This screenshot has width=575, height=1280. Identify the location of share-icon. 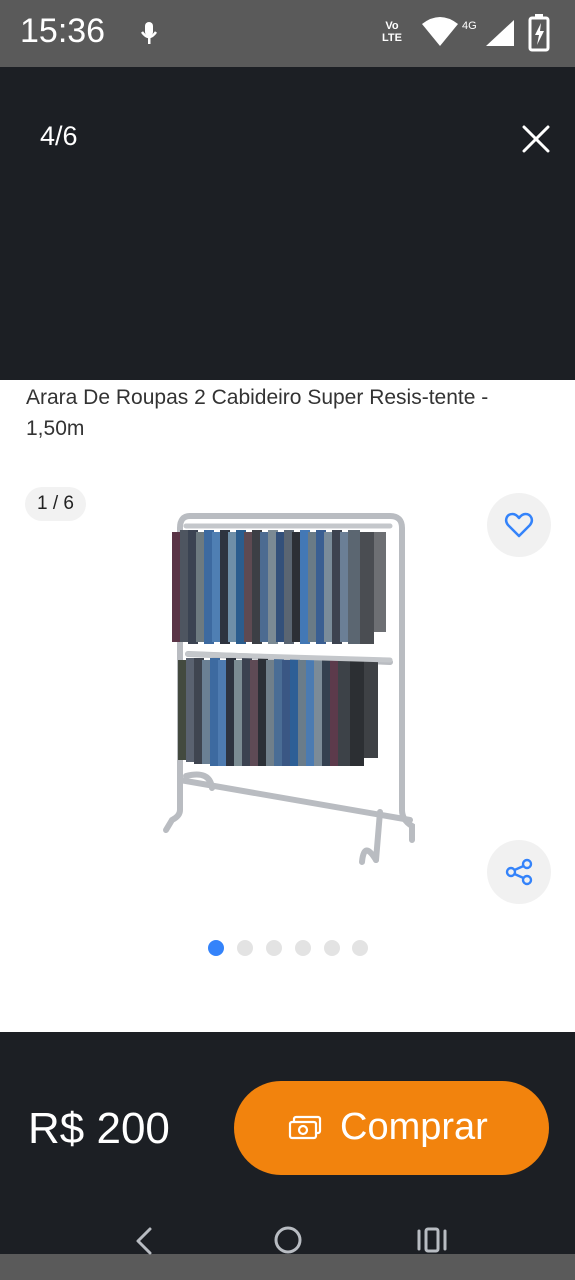
(519, 872).